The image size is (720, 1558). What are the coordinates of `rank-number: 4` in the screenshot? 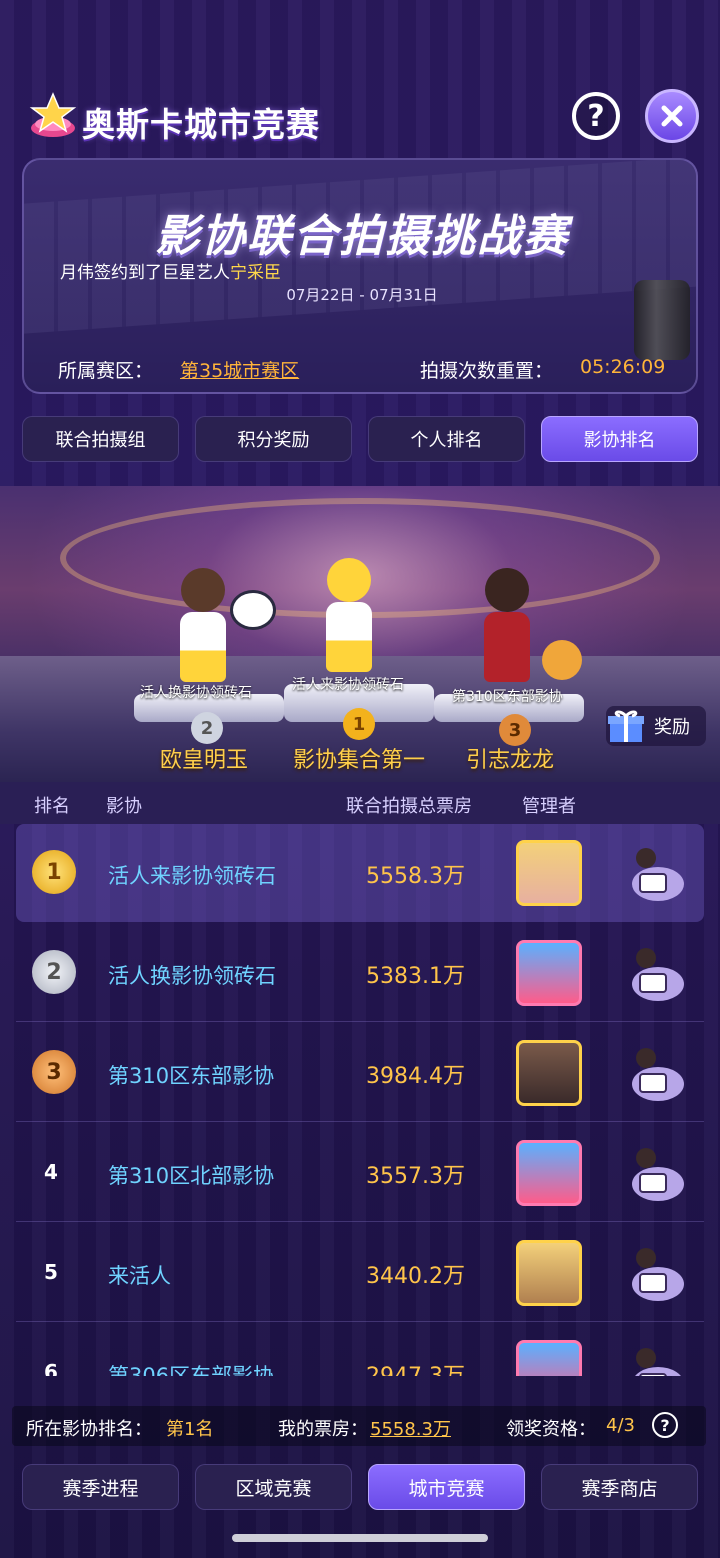 It's located at (51, 1172).